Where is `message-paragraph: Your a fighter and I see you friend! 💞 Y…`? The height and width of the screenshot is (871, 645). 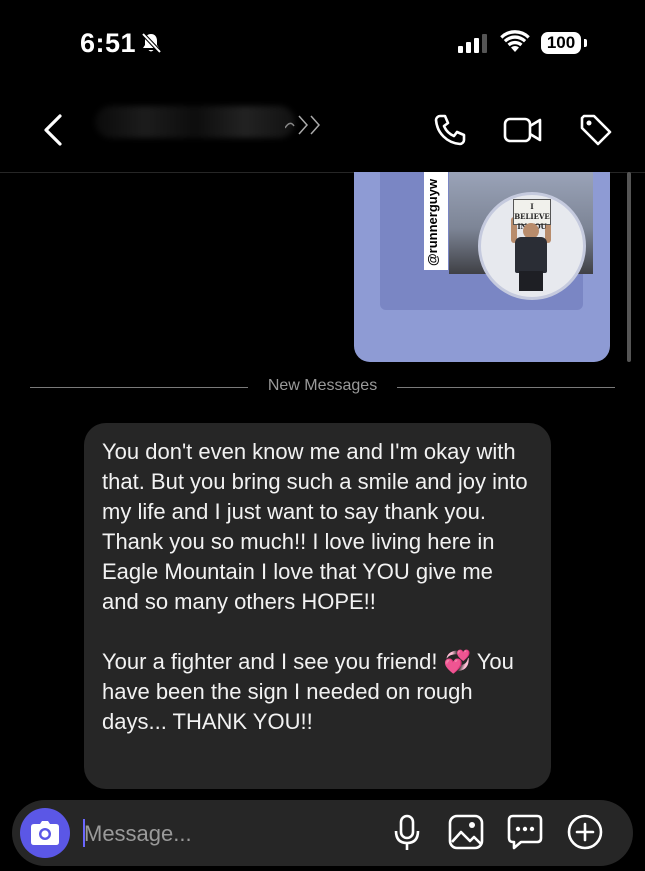
message-paragraph: Your a fighter and I see you friend! 💞 Y… is located at coordinates (308, 691).